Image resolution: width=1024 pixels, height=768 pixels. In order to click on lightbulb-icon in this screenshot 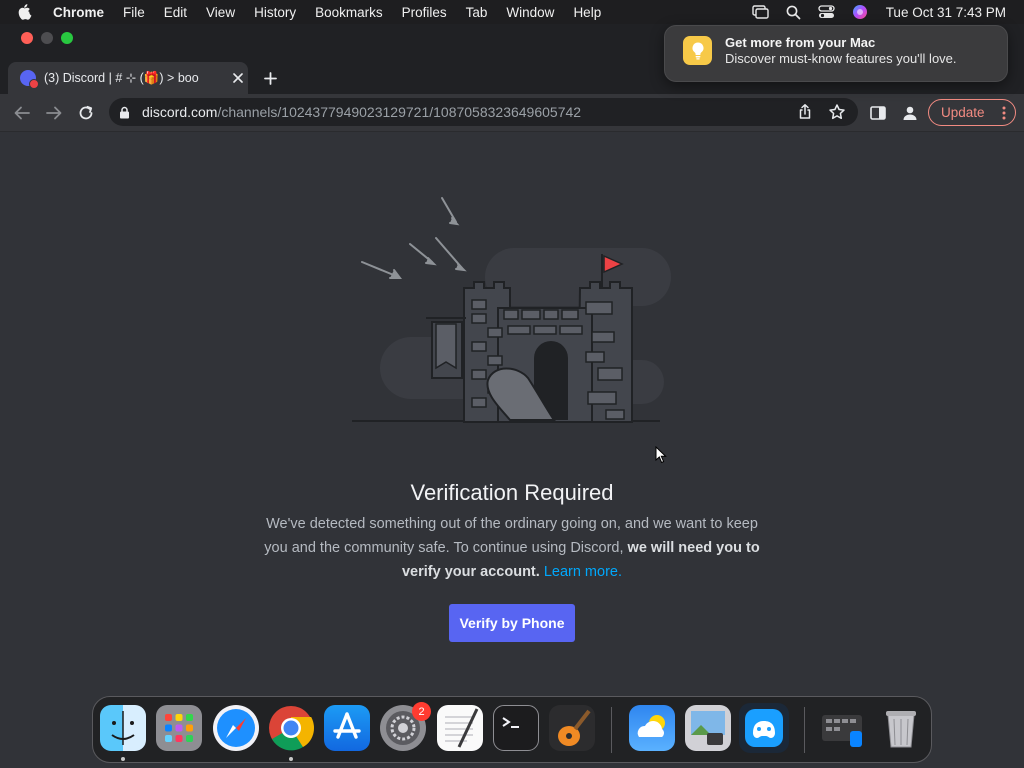, I will do `click(697, 50)`.